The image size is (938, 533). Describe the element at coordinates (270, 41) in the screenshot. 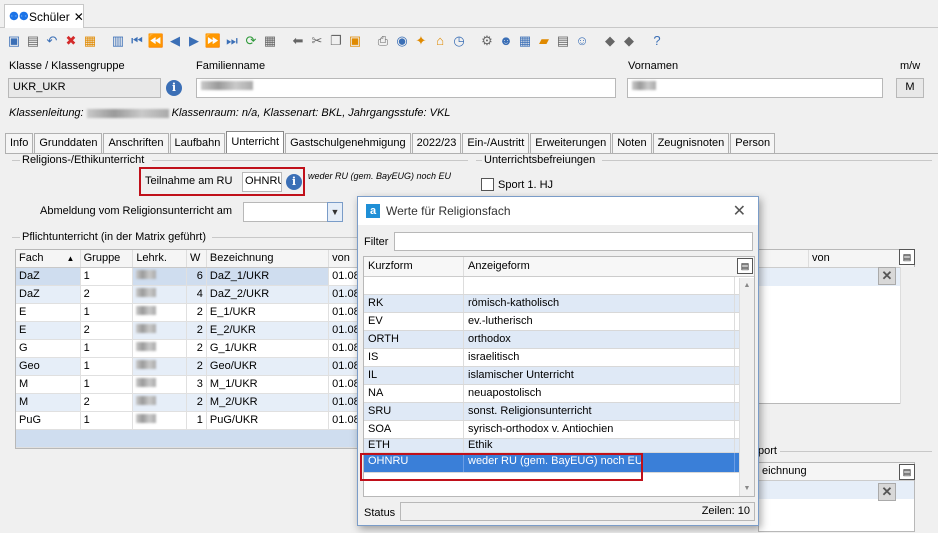

I see `grid-icon: ▦` at that location.